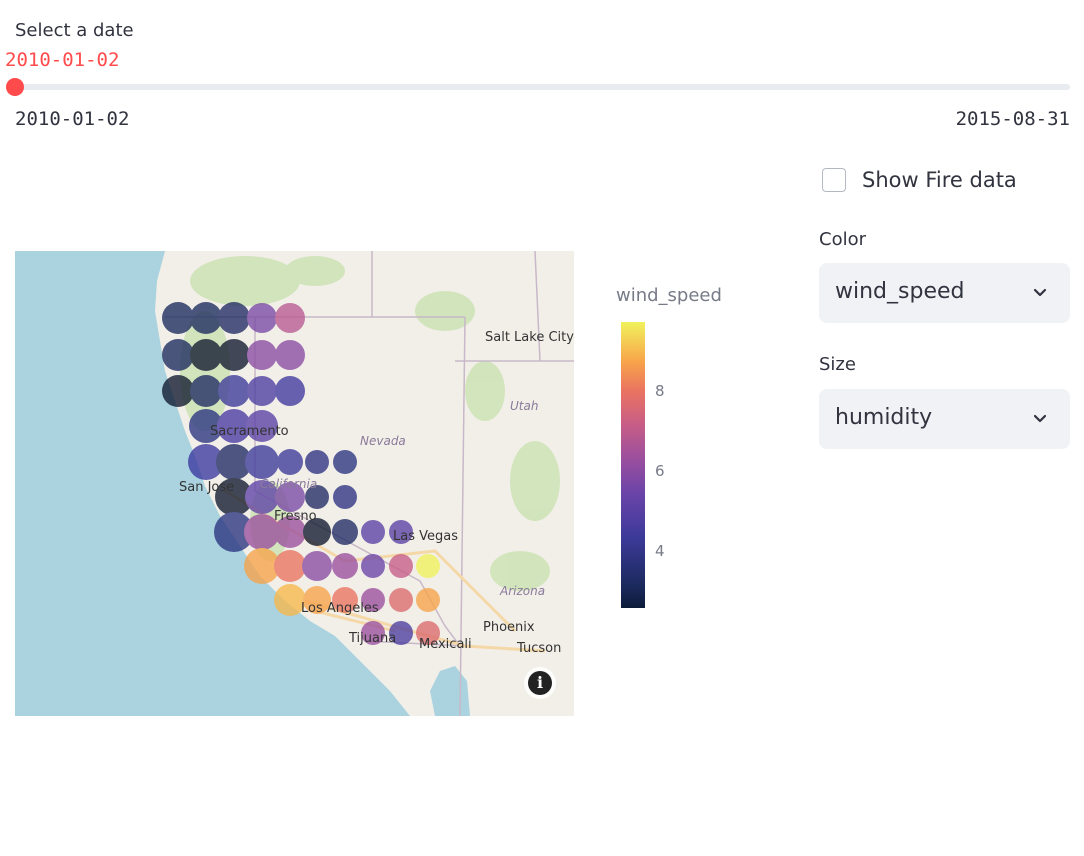 This screenshot has height=856, width=1084. What do you see at coordinates (206, 487) in the screenshot?
I see `label-san-jose: San Jose` at bounding box center [206, 487].